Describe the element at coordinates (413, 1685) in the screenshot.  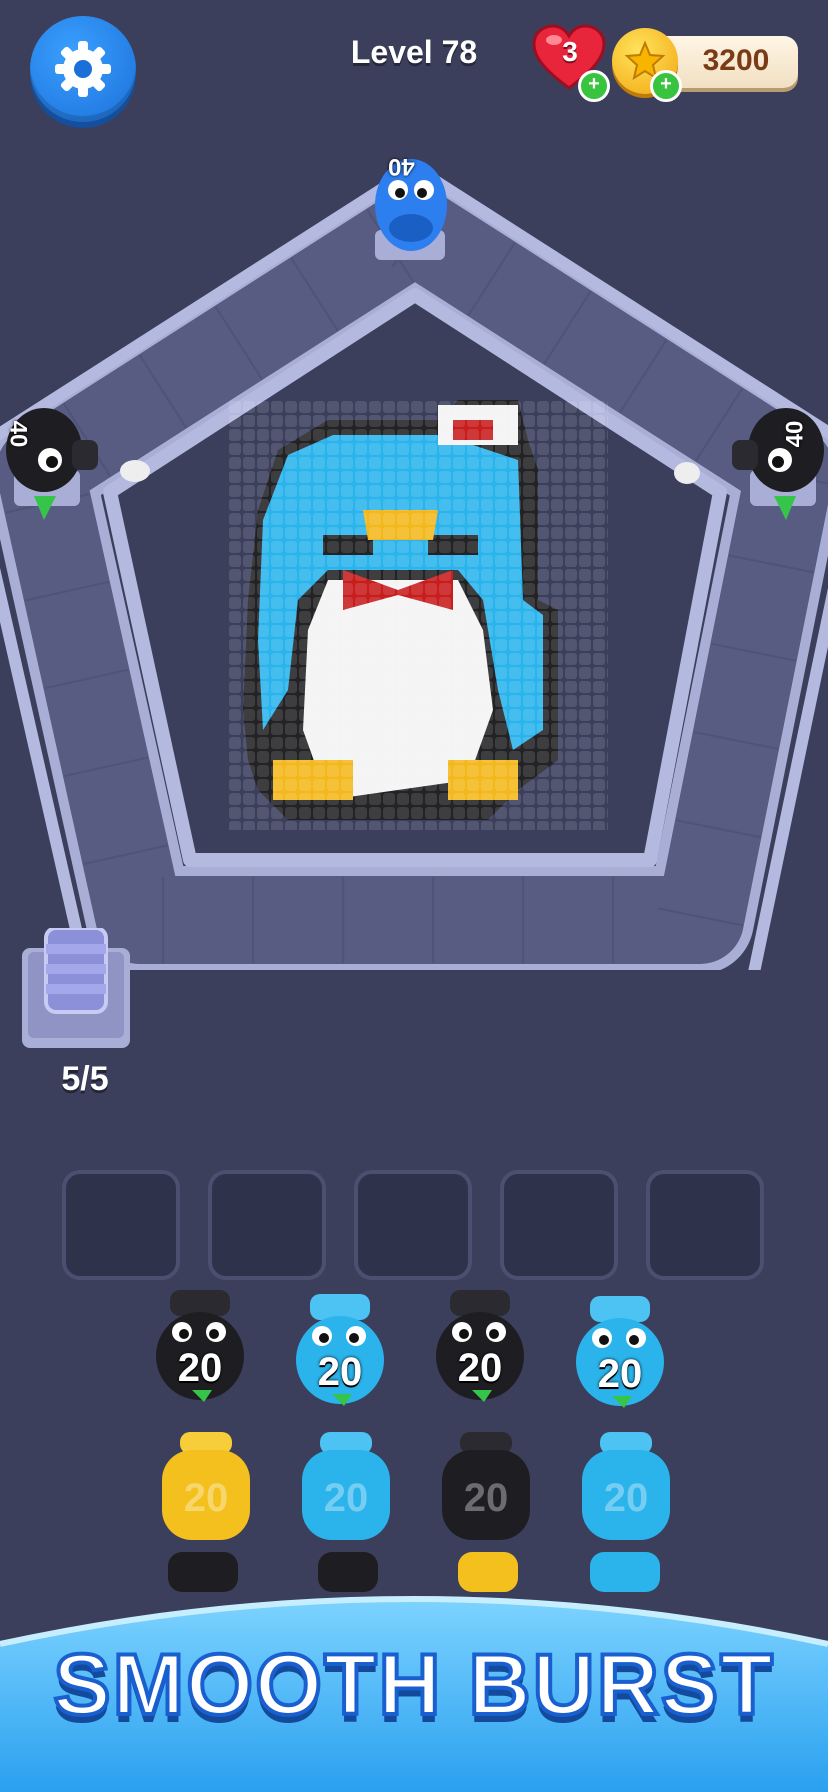
I see `game-title: SMOOTH BURST` at that location.